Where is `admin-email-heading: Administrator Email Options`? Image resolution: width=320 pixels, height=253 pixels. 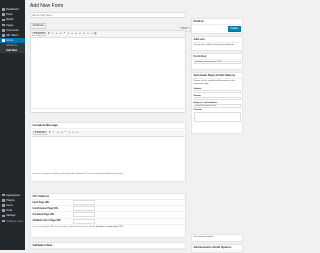
admin-email-heading: Administrator Email Options is located at coordinates (217, 248).